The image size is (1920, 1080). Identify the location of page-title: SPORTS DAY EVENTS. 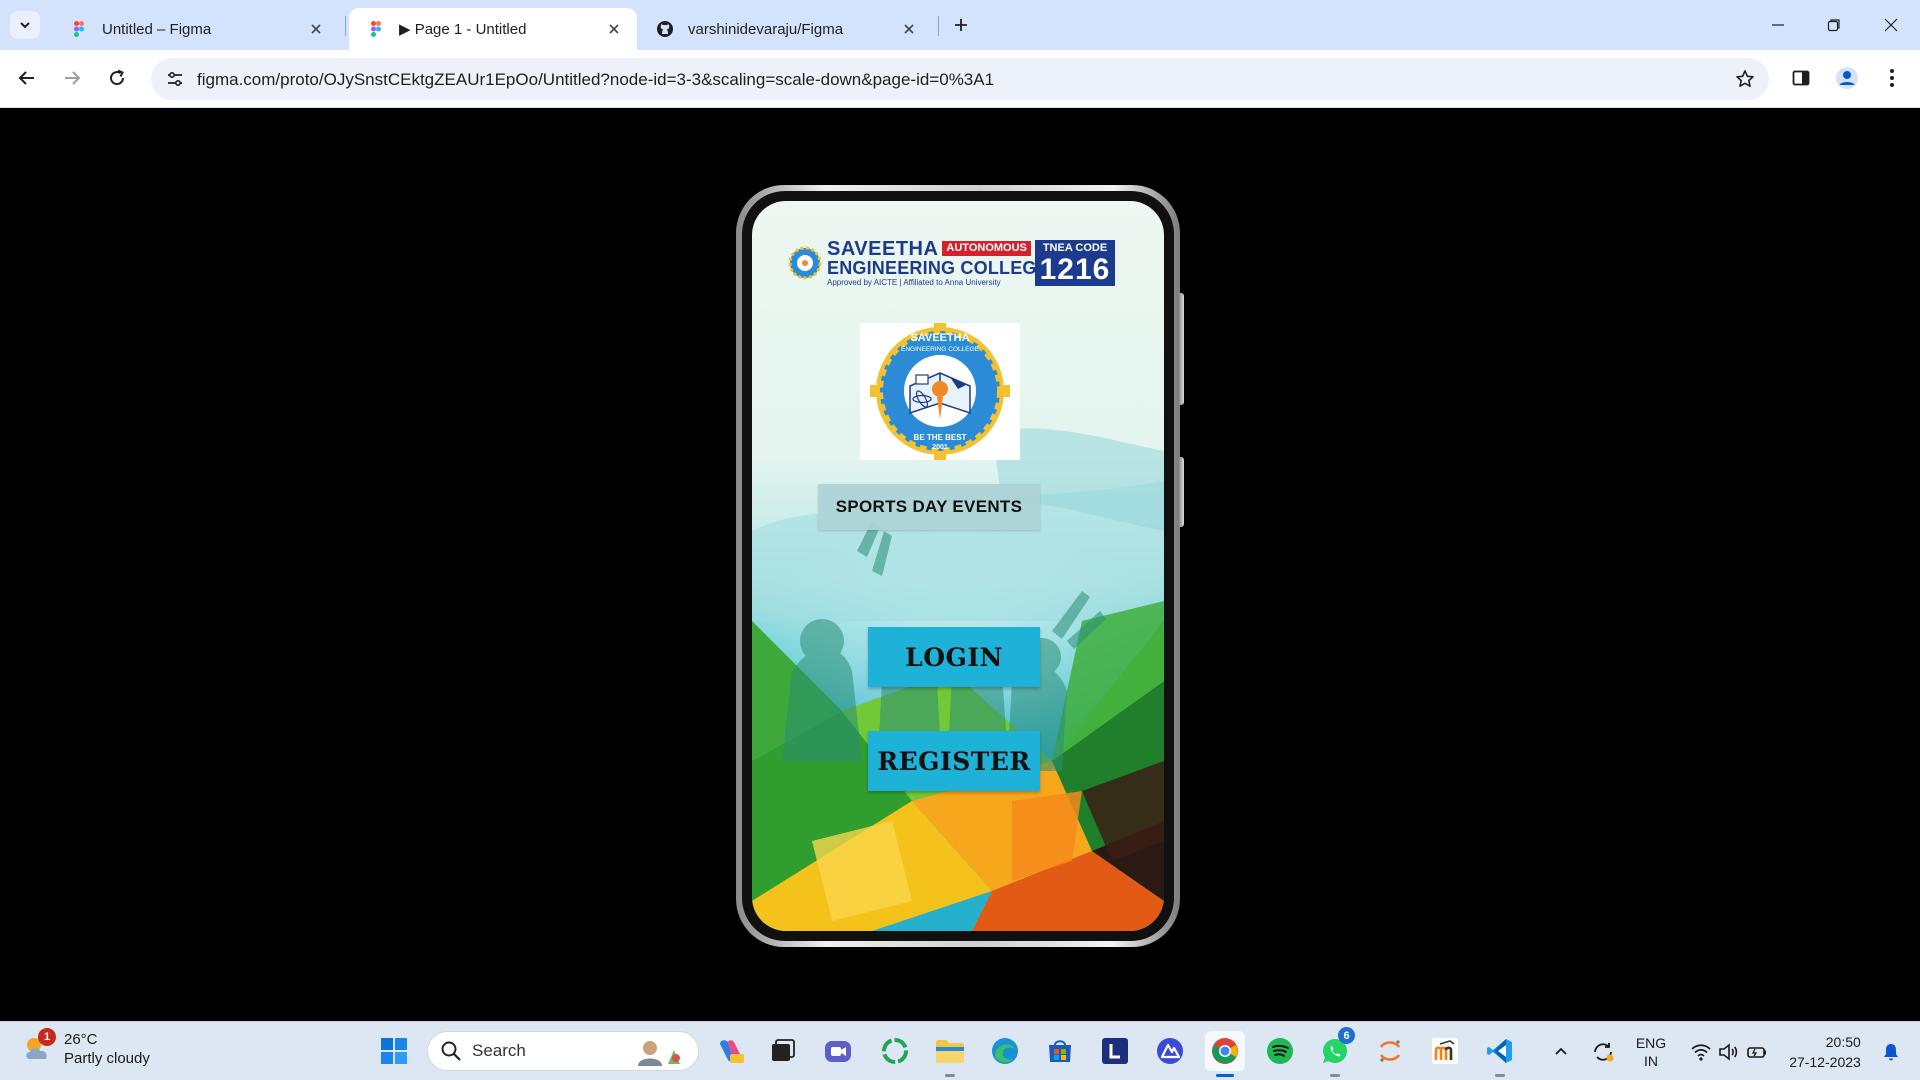
(929, 506).